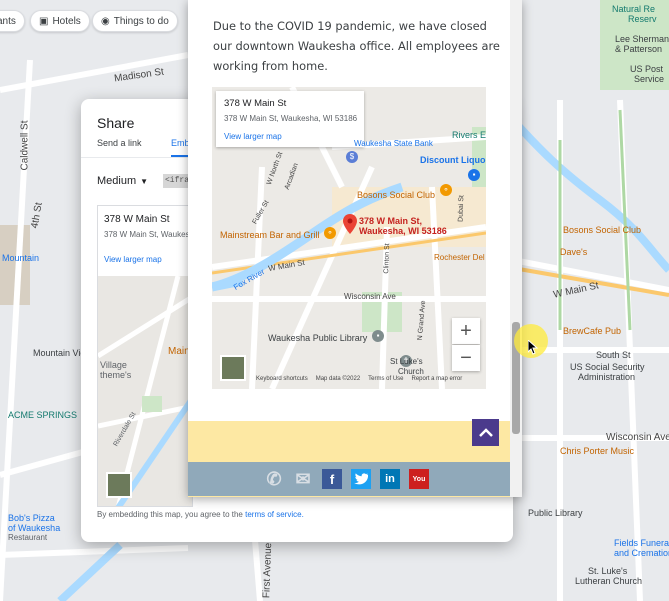  Describe the element at coordinates (303, 479) in the screenshot. I see `email-icon: ✉` at that location.